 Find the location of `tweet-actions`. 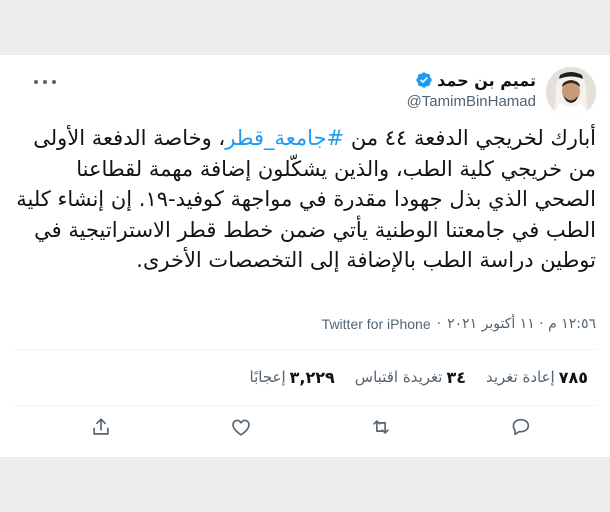

tweet-actions is located at coordinates (305, 427).